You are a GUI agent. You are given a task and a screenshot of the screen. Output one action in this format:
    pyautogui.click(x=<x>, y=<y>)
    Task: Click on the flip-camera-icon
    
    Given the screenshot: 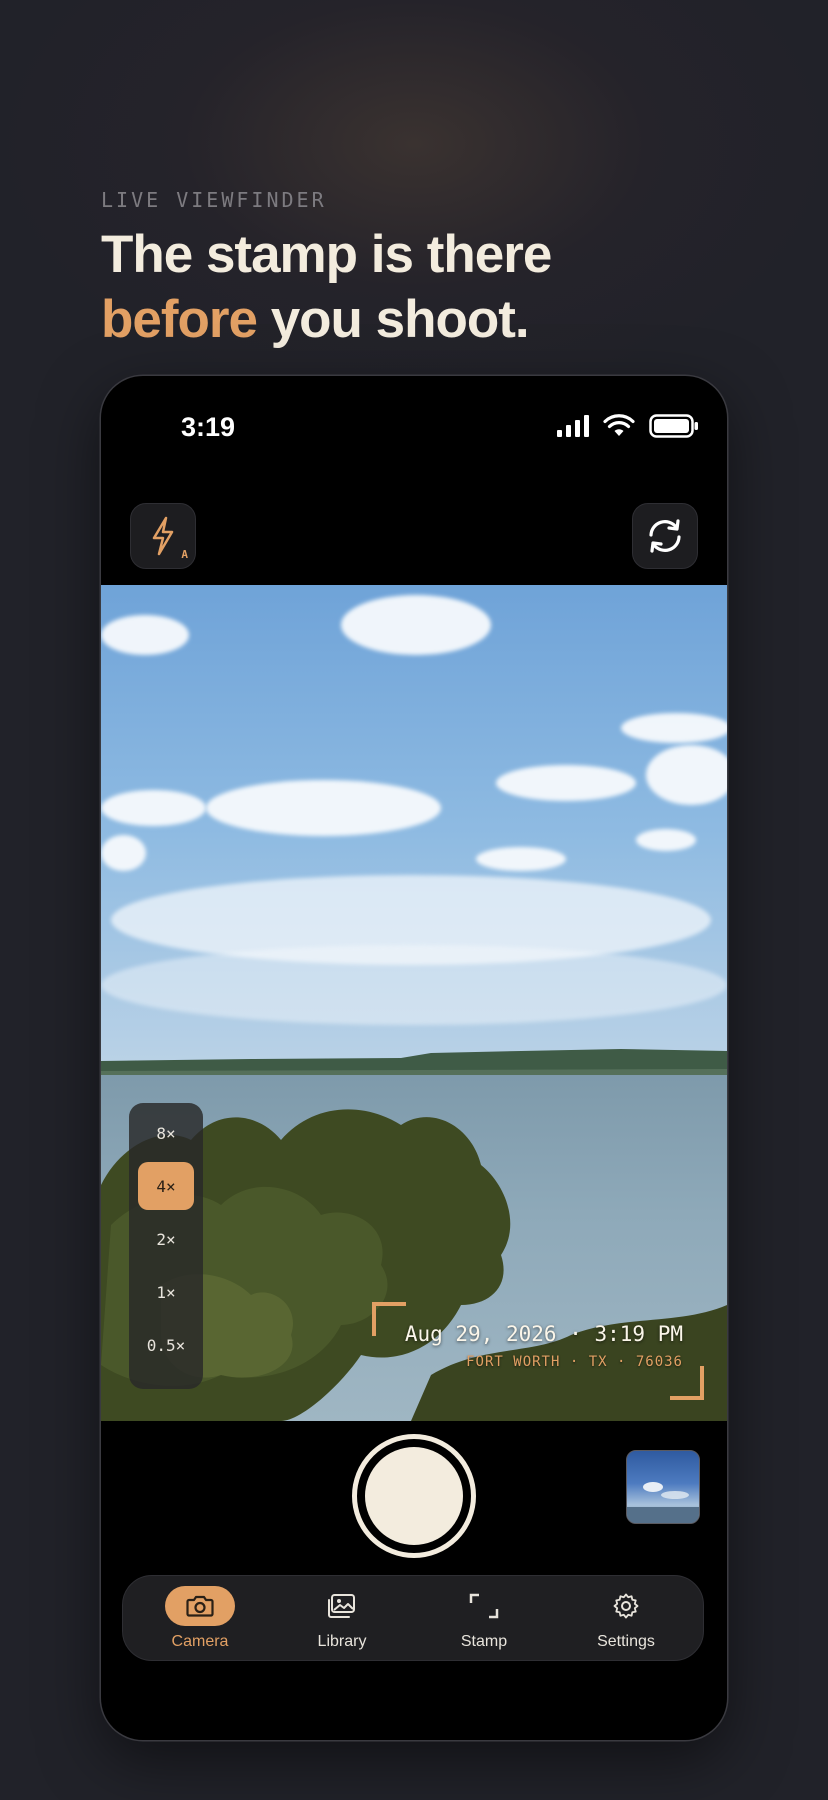 What is the action you would take?
    pyautogui.click(x=665, y=536)
    